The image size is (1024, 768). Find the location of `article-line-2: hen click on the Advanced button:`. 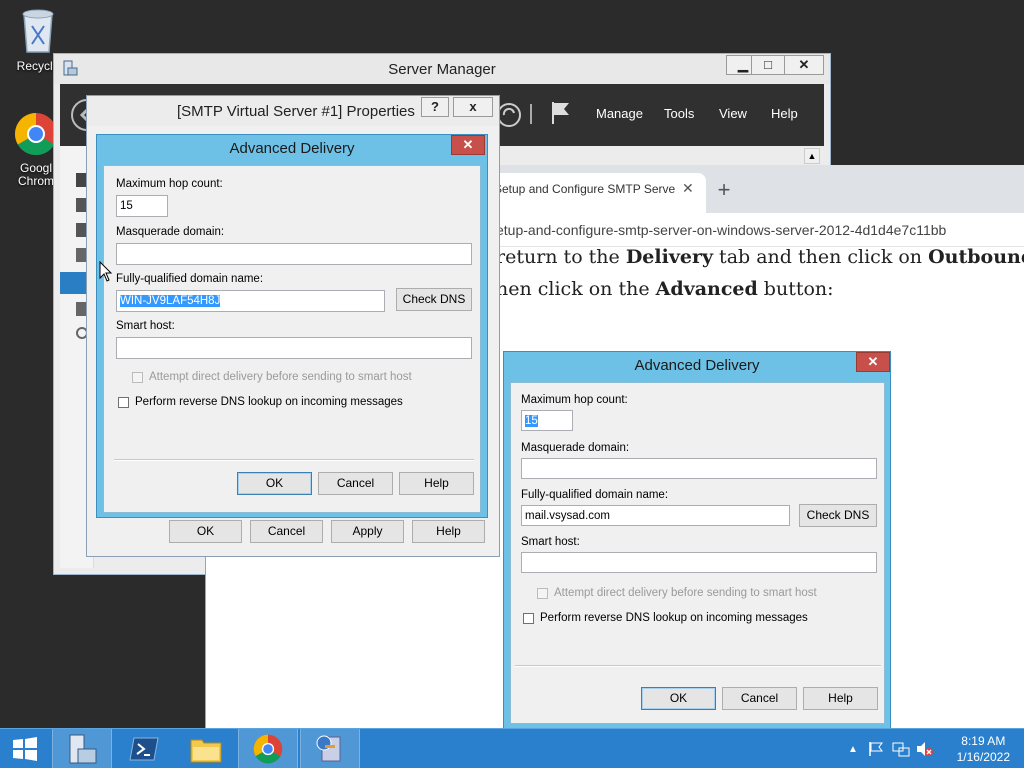

article-line-2: hen click on the Advanced button: is located at coordinates (665, 289).